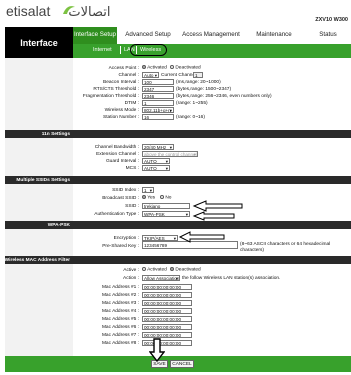  I want to click on mac-address-input-6: 00:00:00:00:00:00, so click(167, 327).